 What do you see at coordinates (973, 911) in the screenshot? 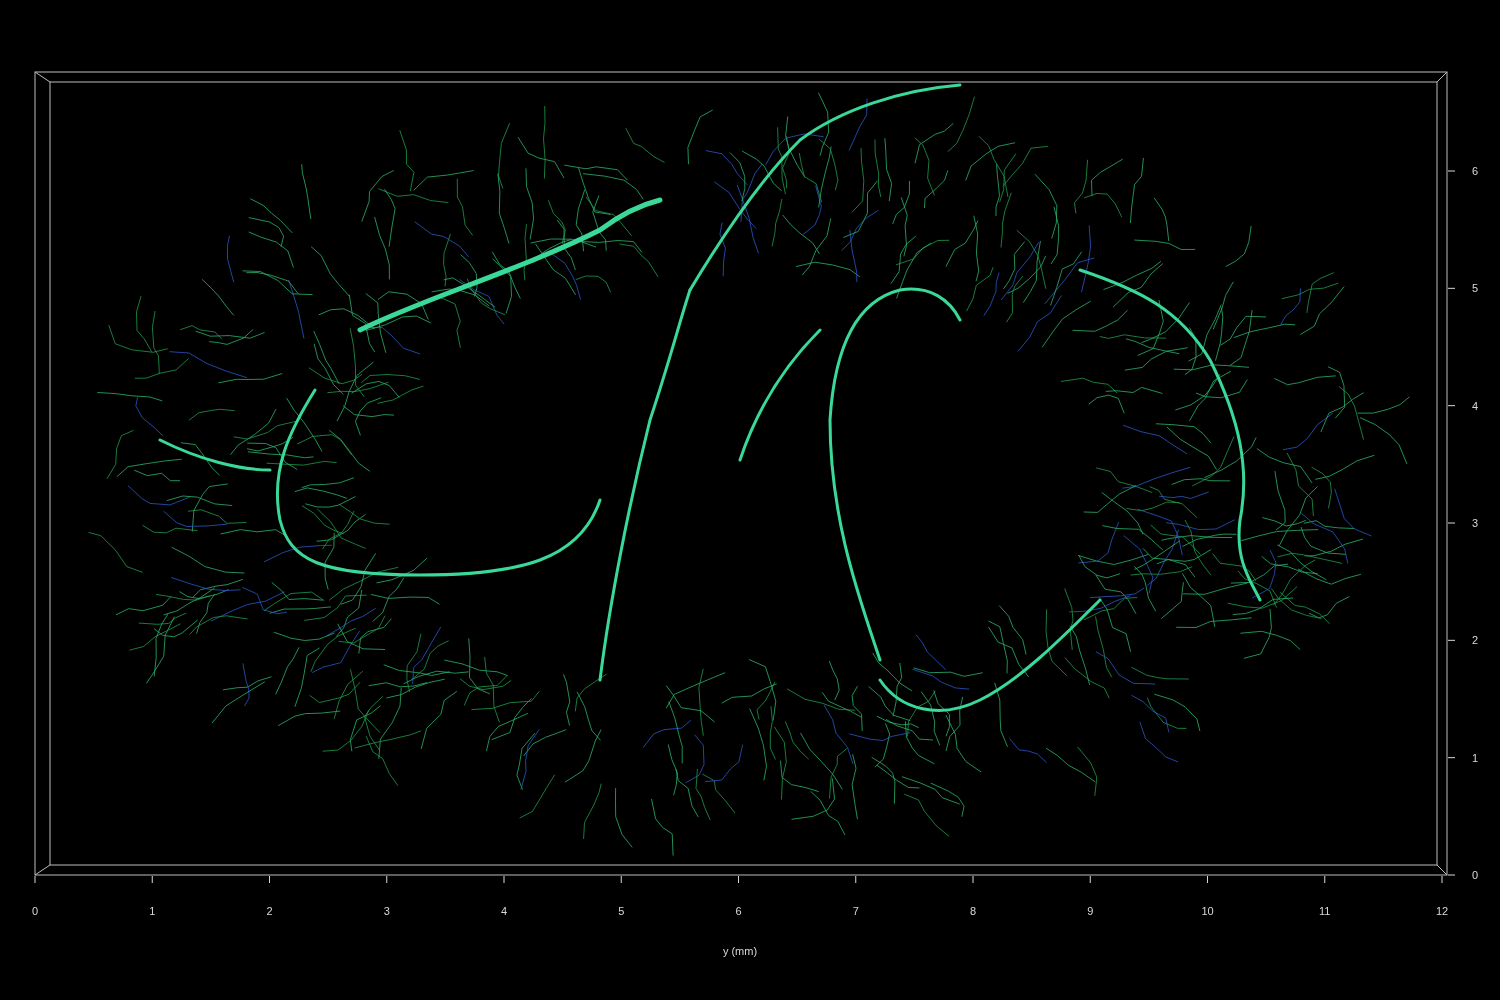
I see `axis-tick-label: 8` at bounding box center [973, 911].